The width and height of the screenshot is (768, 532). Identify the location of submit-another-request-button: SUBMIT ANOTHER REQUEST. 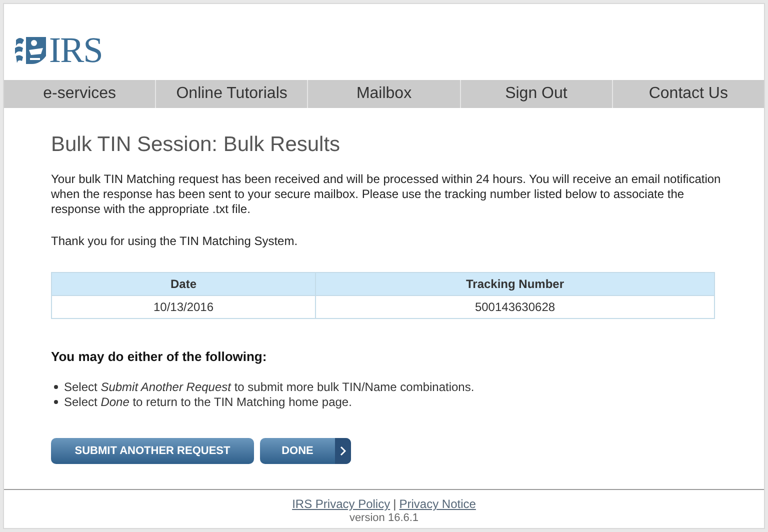
(152, 451).